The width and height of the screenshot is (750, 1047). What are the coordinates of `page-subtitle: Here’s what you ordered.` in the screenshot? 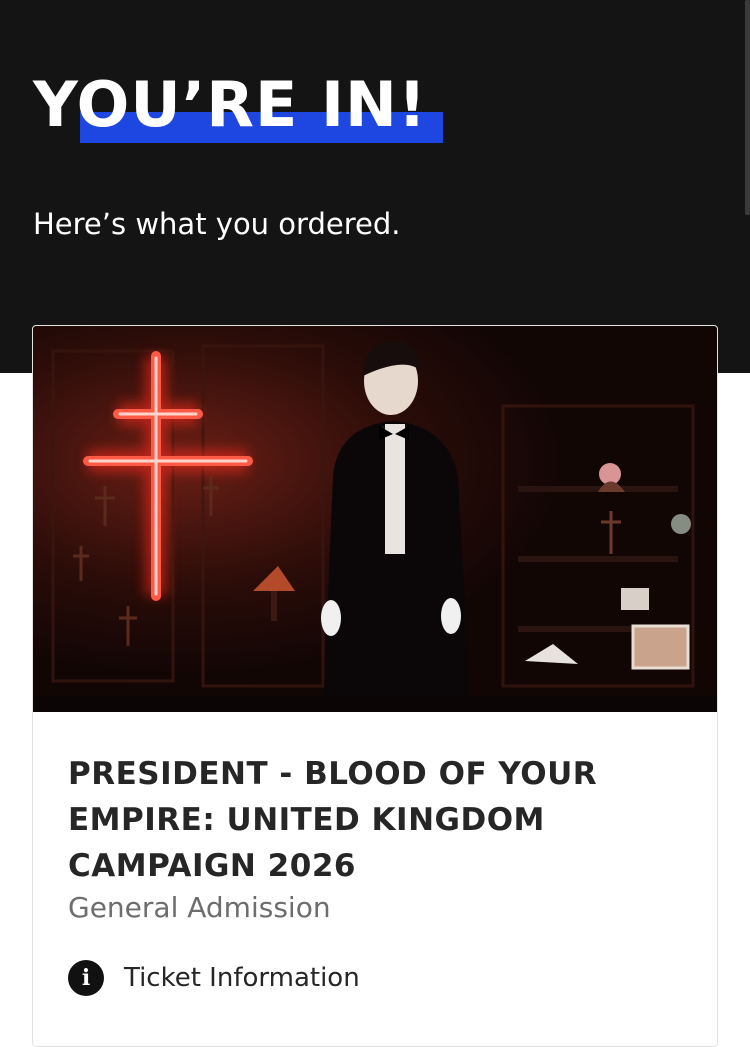 It's located at (217, 224).